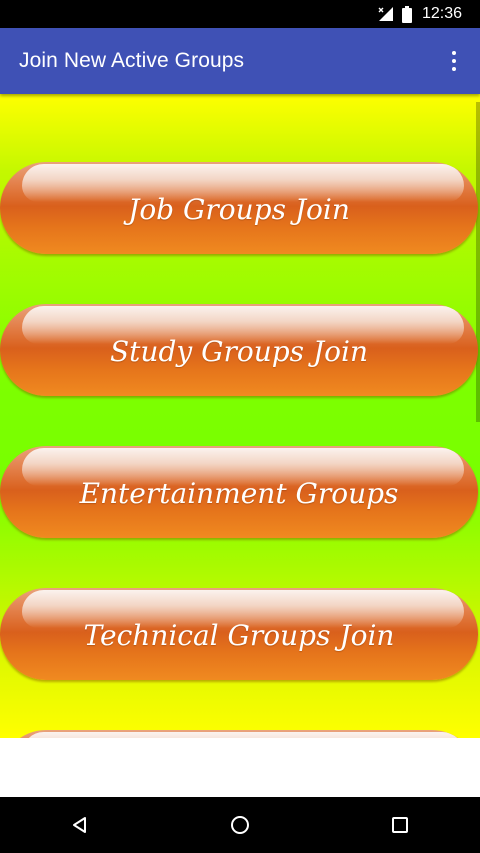 The image size is (480, 853). Describe the element at coordinates (239, 734) in the screenshot. I see `partial-button` at that location.